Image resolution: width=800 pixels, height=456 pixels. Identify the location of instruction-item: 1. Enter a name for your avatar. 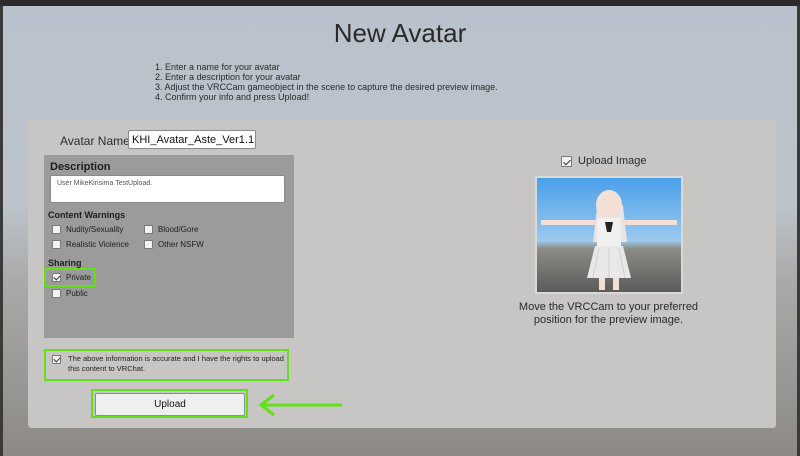
(217, 67).